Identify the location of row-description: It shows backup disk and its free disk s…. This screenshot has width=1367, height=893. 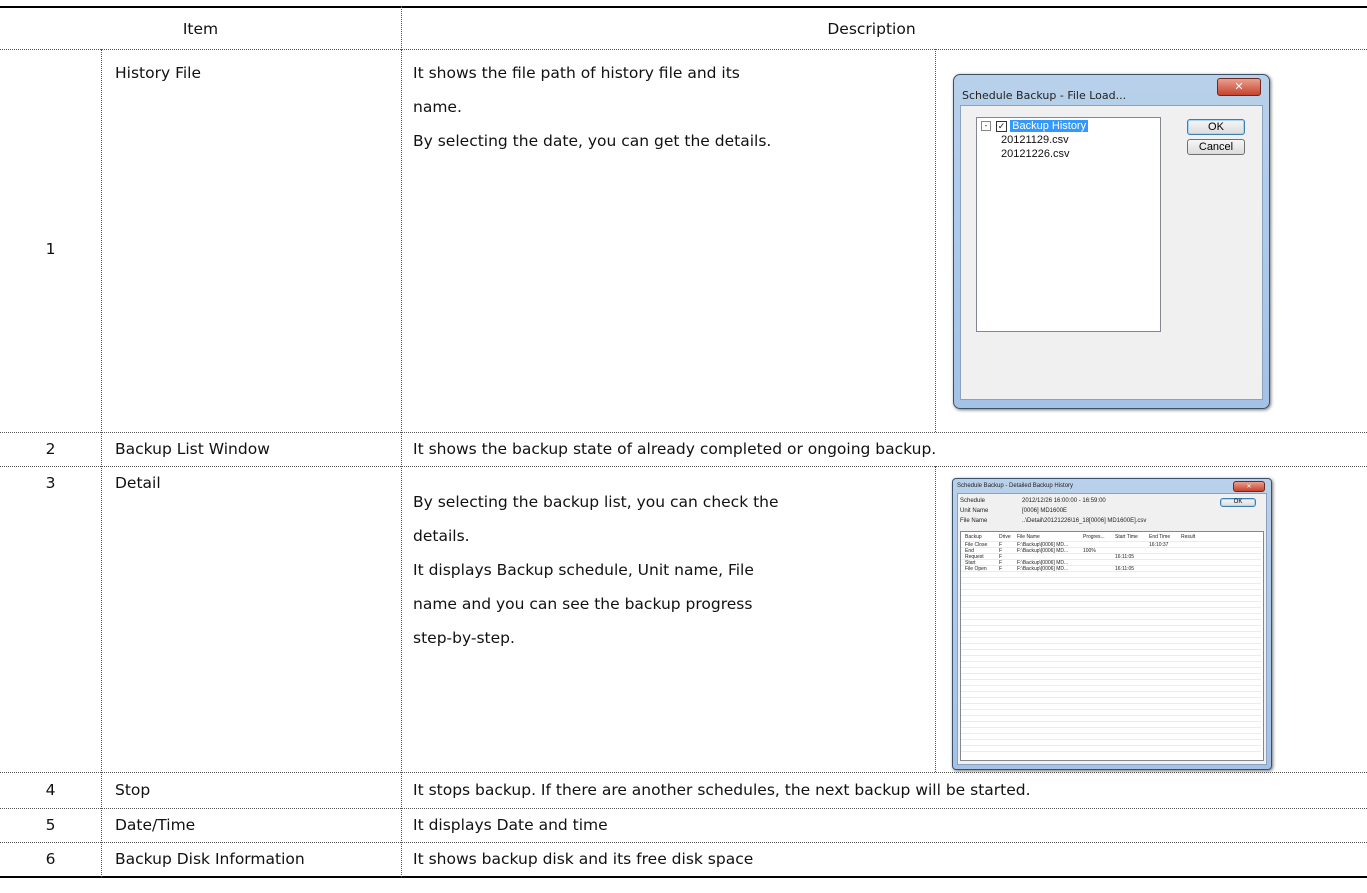
(583, 859).